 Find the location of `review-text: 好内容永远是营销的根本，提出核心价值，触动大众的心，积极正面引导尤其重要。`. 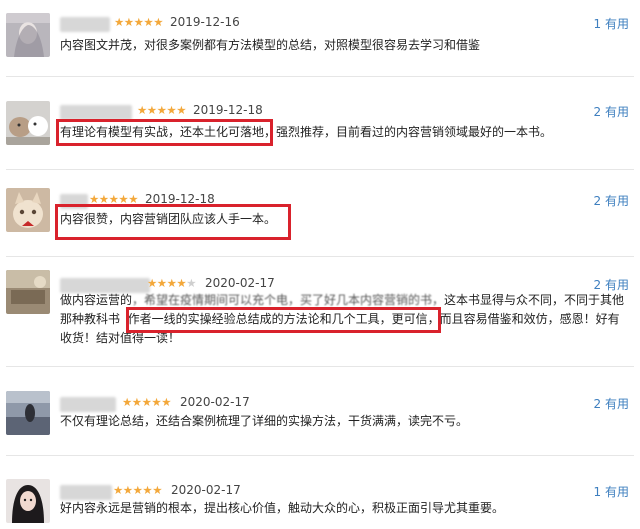

review-text: 好内容永远是营销的根本，提出核心价值，触动大众的心，积极正面引导尤其重要。 is located at coordinates (282, 508).